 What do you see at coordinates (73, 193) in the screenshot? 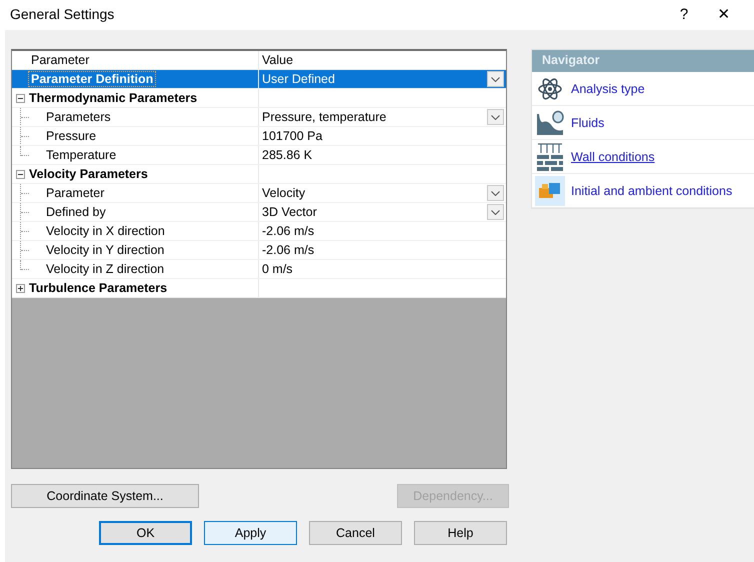
I see `property-label: Parameter` at bounding box center [73, 193].